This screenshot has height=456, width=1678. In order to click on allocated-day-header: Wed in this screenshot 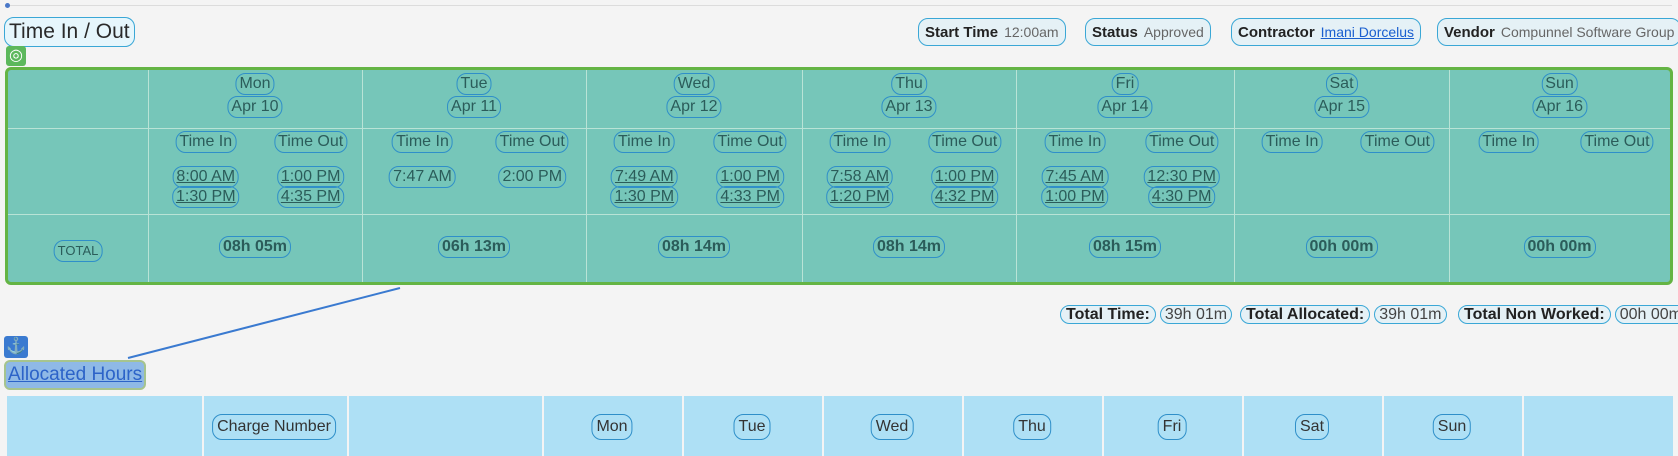, I will do `click(892, 427)`.